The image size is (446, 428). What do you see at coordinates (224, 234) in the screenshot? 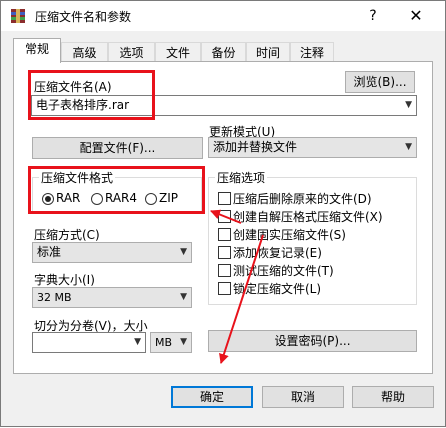
I see `create-solid-checkbox` at bounding box center [224, 234].